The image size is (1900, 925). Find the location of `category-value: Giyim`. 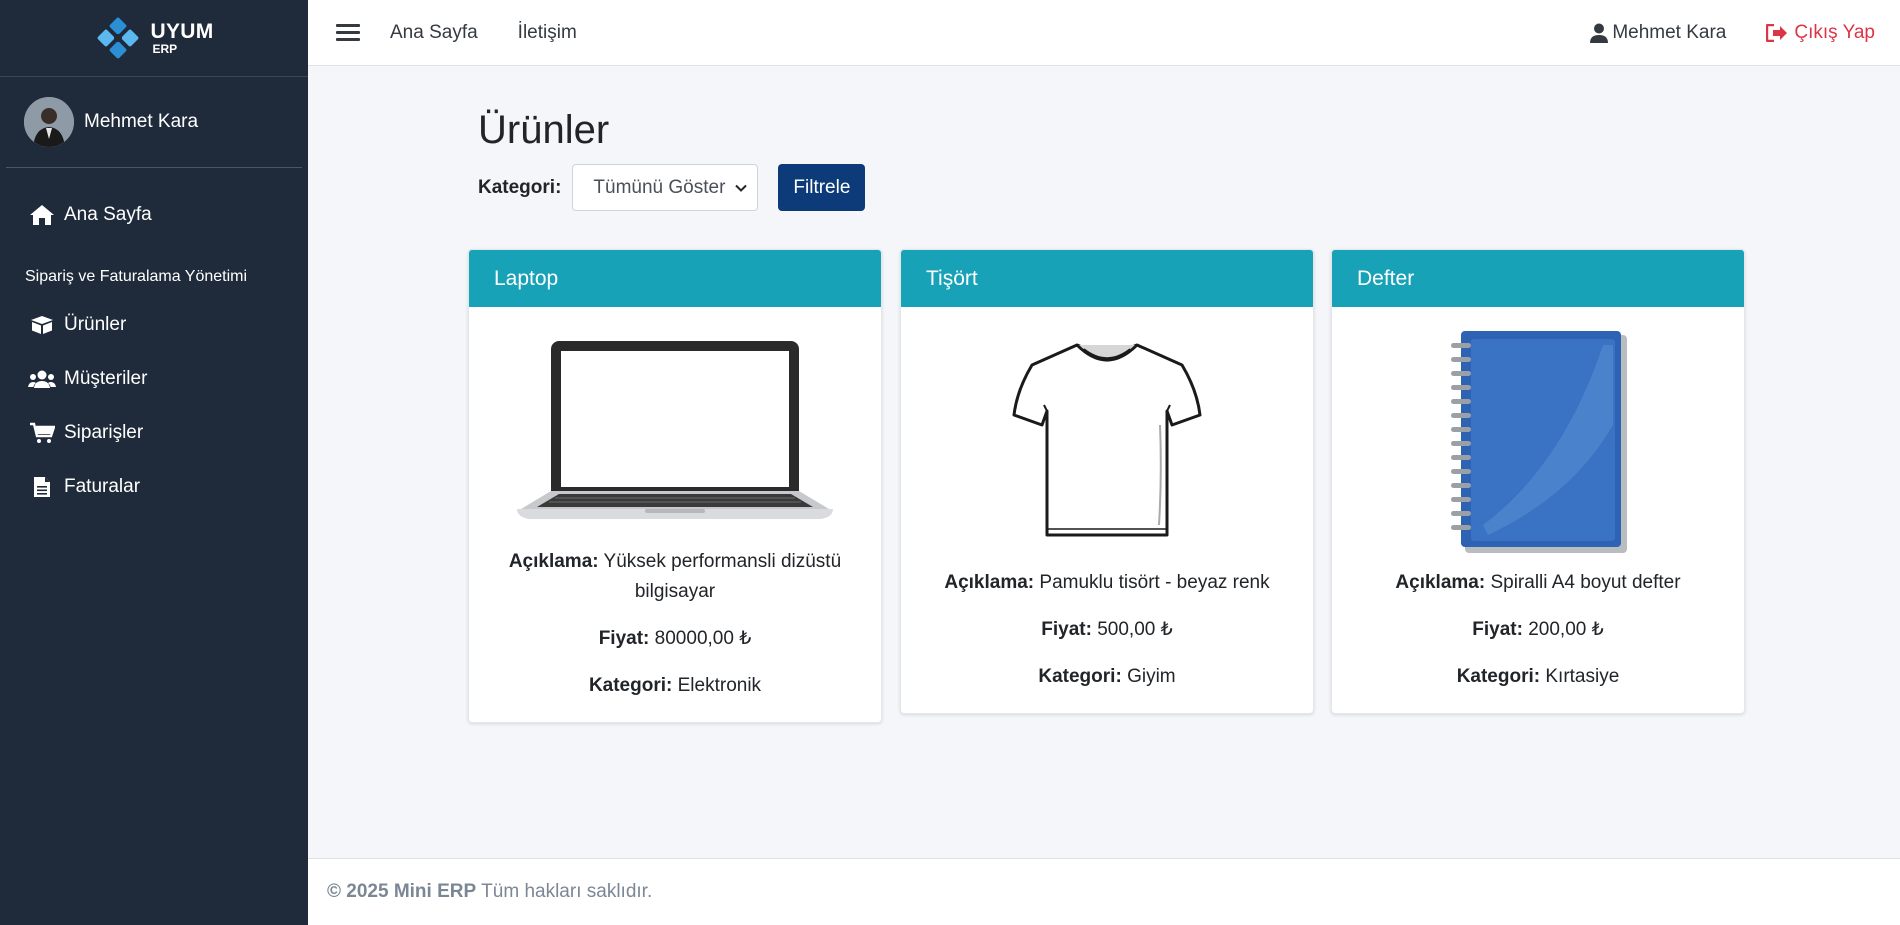

category-value: Giyim is located at coordinates (1151, 676).